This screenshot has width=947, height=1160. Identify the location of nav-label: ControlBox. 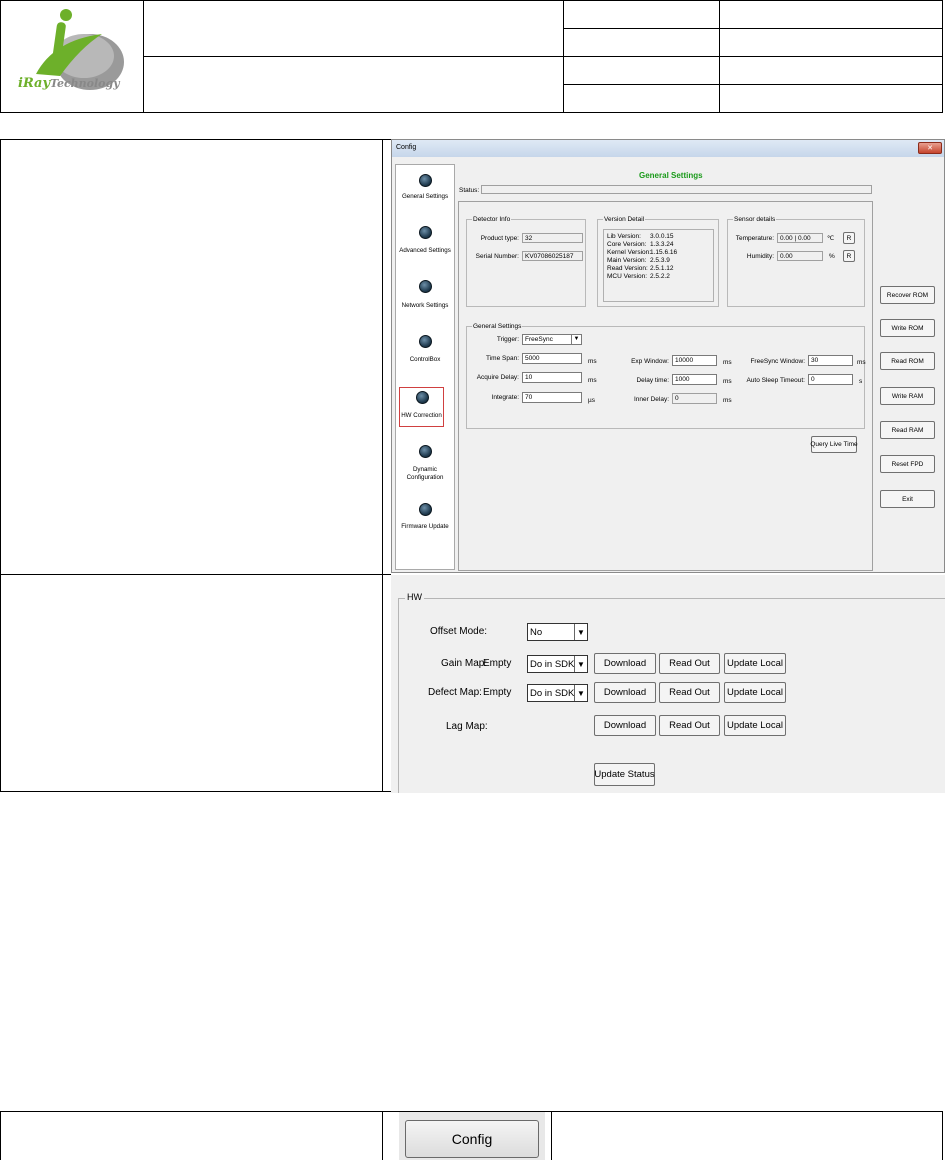
(425, 359).